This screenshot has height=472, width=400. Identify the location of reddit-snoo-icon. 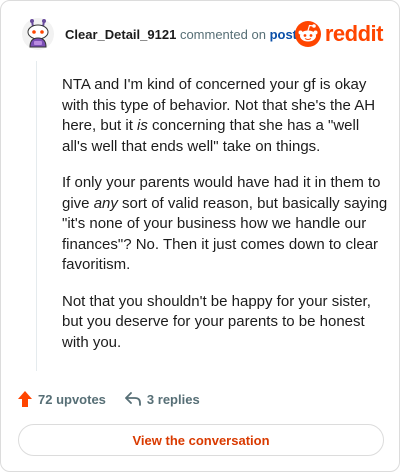
(307, 34).